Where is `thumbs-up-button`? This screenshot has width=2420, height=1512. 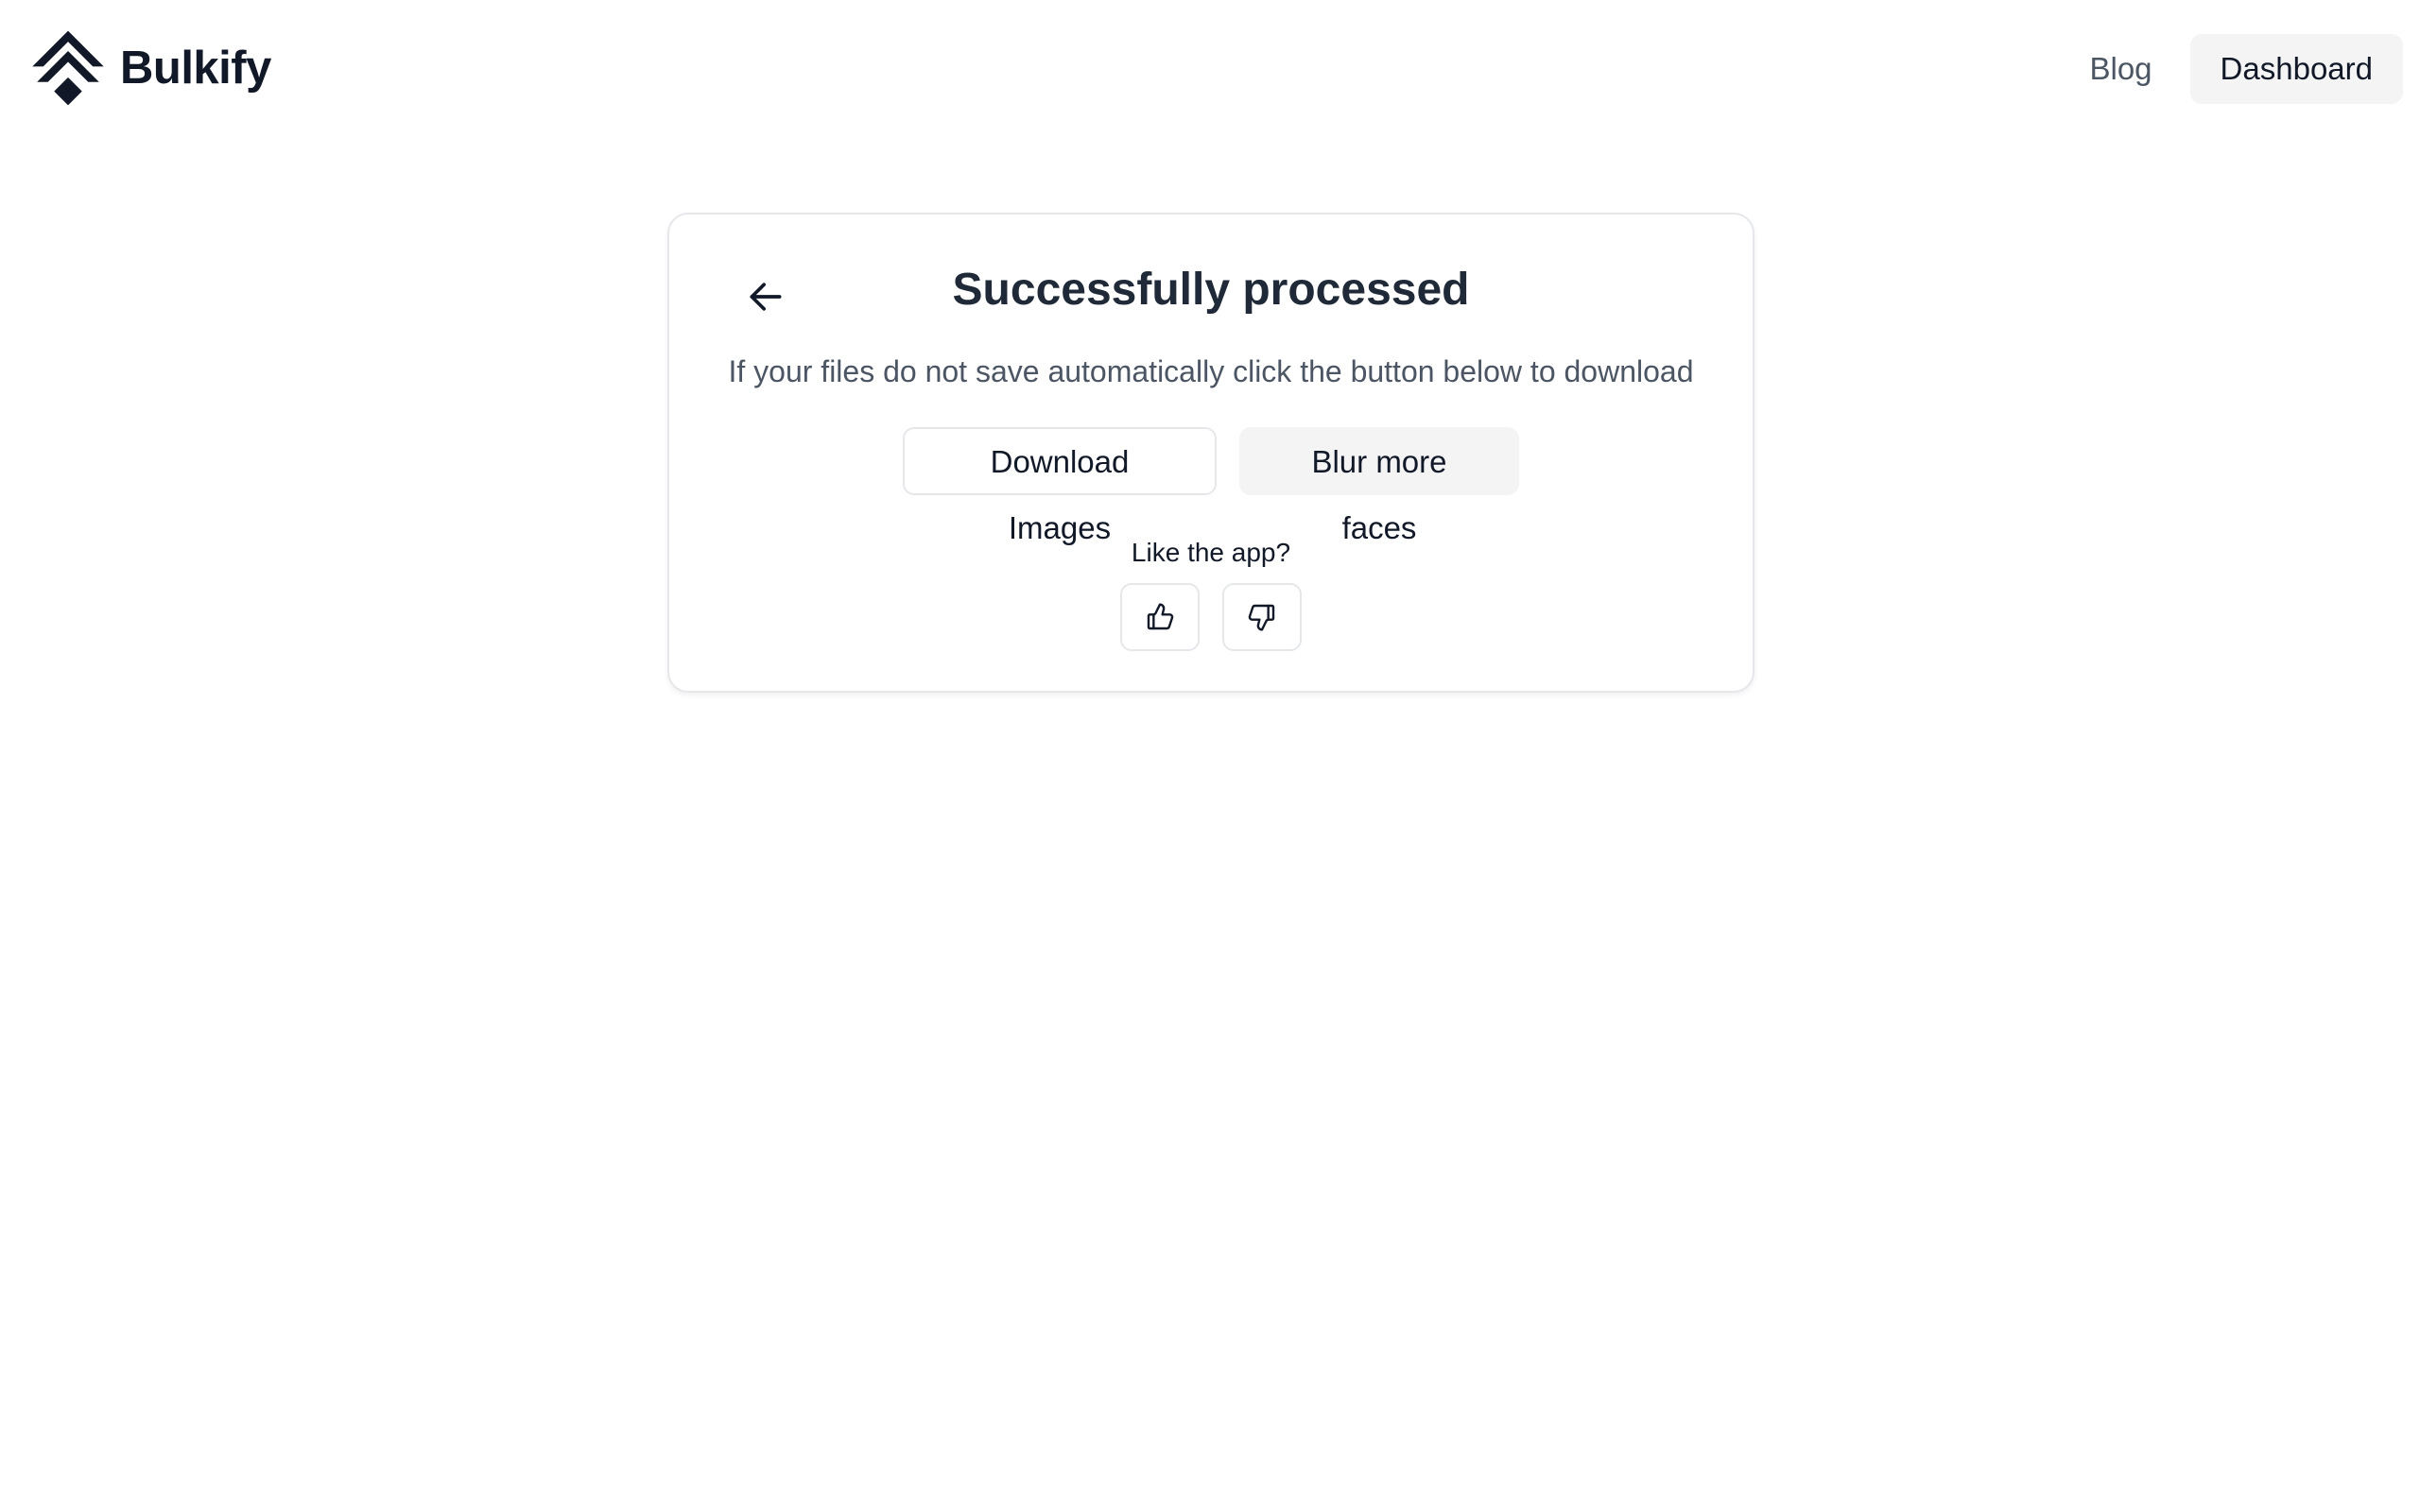
thumbs-up-button is located at coordinates (1160, 617).